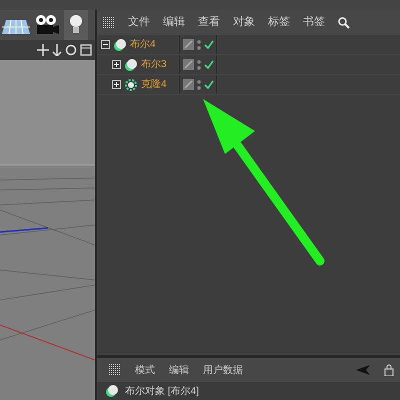  What do you see at coordinates (143, 44) in the screenshot?
I see `object-name: 布尔4` at bounding box center [143, 44].